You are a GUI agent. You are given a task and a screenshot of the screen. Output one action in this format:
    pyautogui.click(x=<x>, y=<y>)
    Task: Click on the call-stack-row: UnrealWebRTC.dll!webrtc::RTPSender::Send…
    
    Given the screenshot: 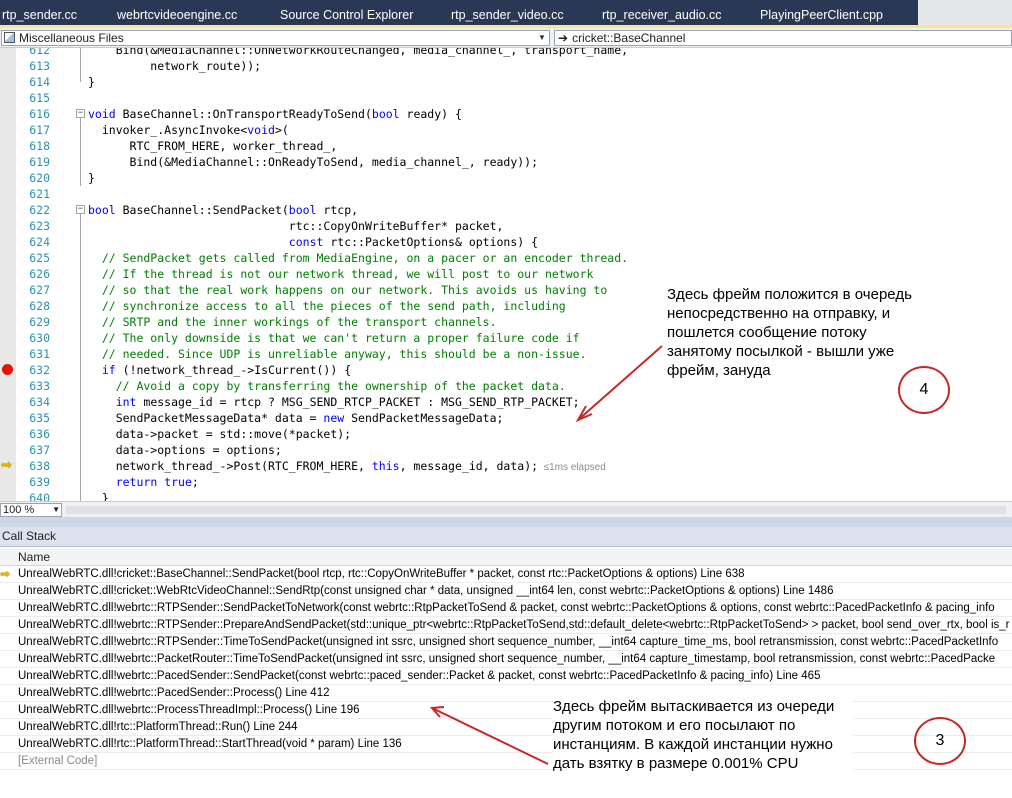 What is the action you would take?
    pyautogui.click(x=506, y=608)
    